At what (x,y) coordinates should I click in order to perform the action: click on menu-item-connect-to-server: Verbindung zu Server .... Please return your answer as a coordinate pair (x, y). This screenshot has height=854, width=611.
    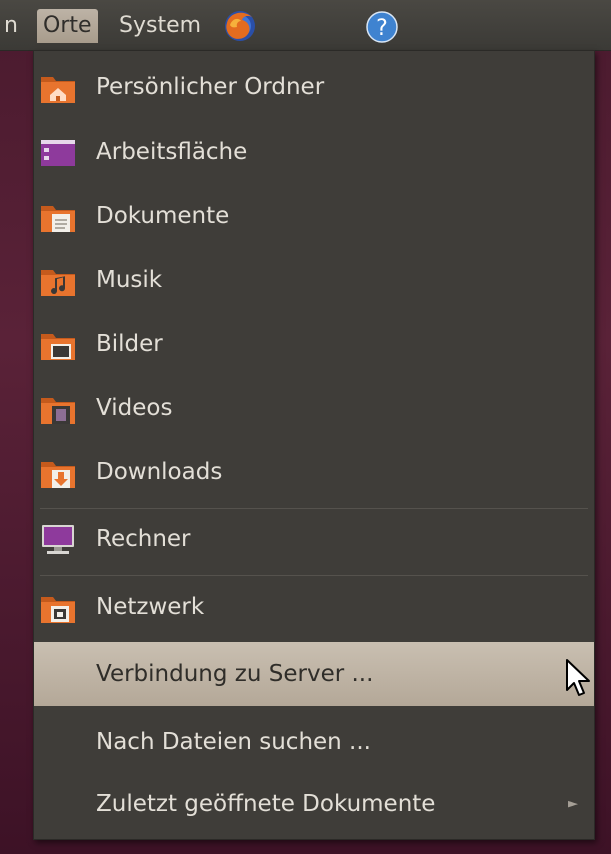
    Looking at the image, I should click on (314, 674).